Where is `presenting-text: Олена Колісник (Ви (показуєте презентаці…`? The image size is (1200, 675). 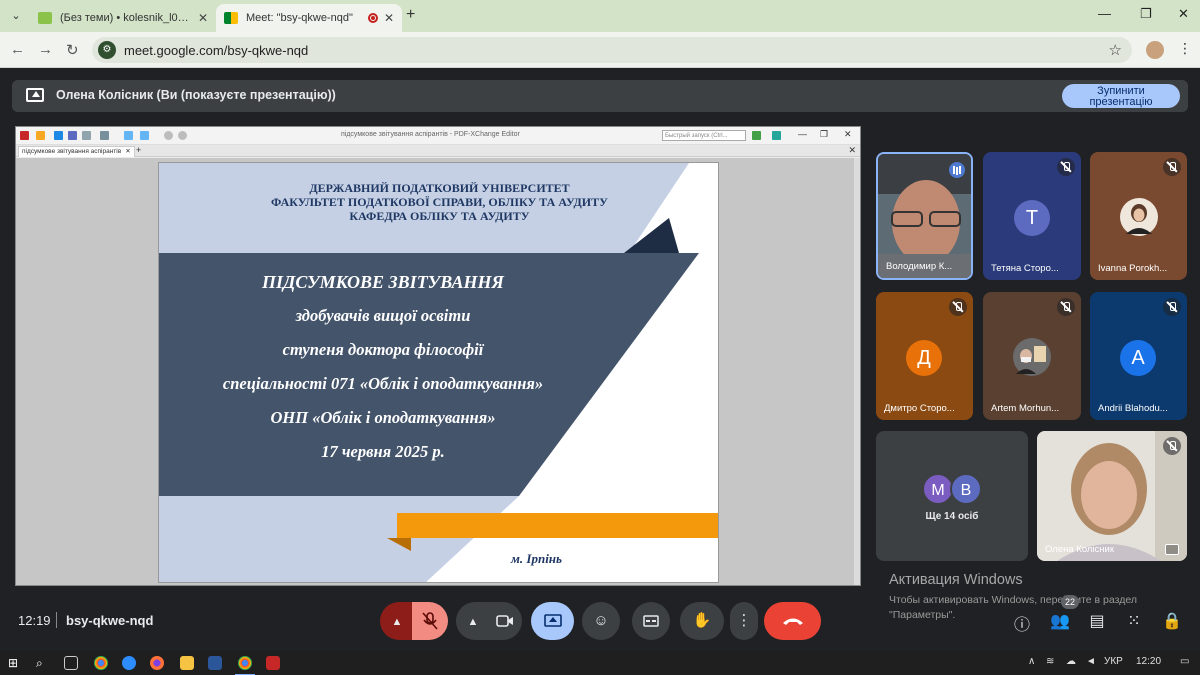 presenting-text: Олена Колісник (Ви (показуєте презентаці… is located at coordinates (196, 95).